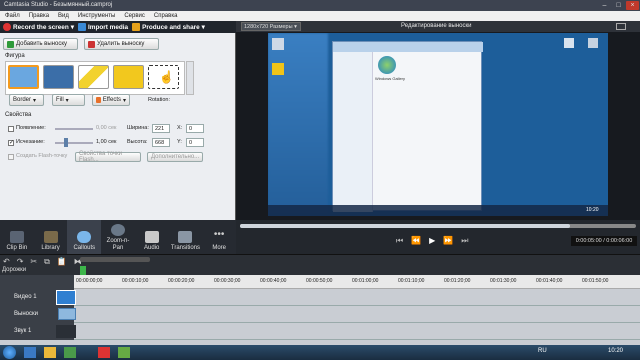 The image size is (640, 360). I want to click on paste-icon: 📋, so click(62, 262).